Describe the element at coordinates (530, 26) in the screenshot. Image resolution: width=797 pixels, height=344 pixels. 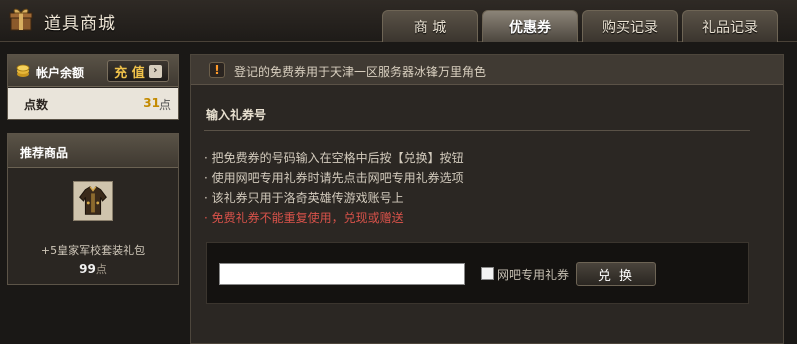
I see `tab-coupon: 优惠券` at that location.